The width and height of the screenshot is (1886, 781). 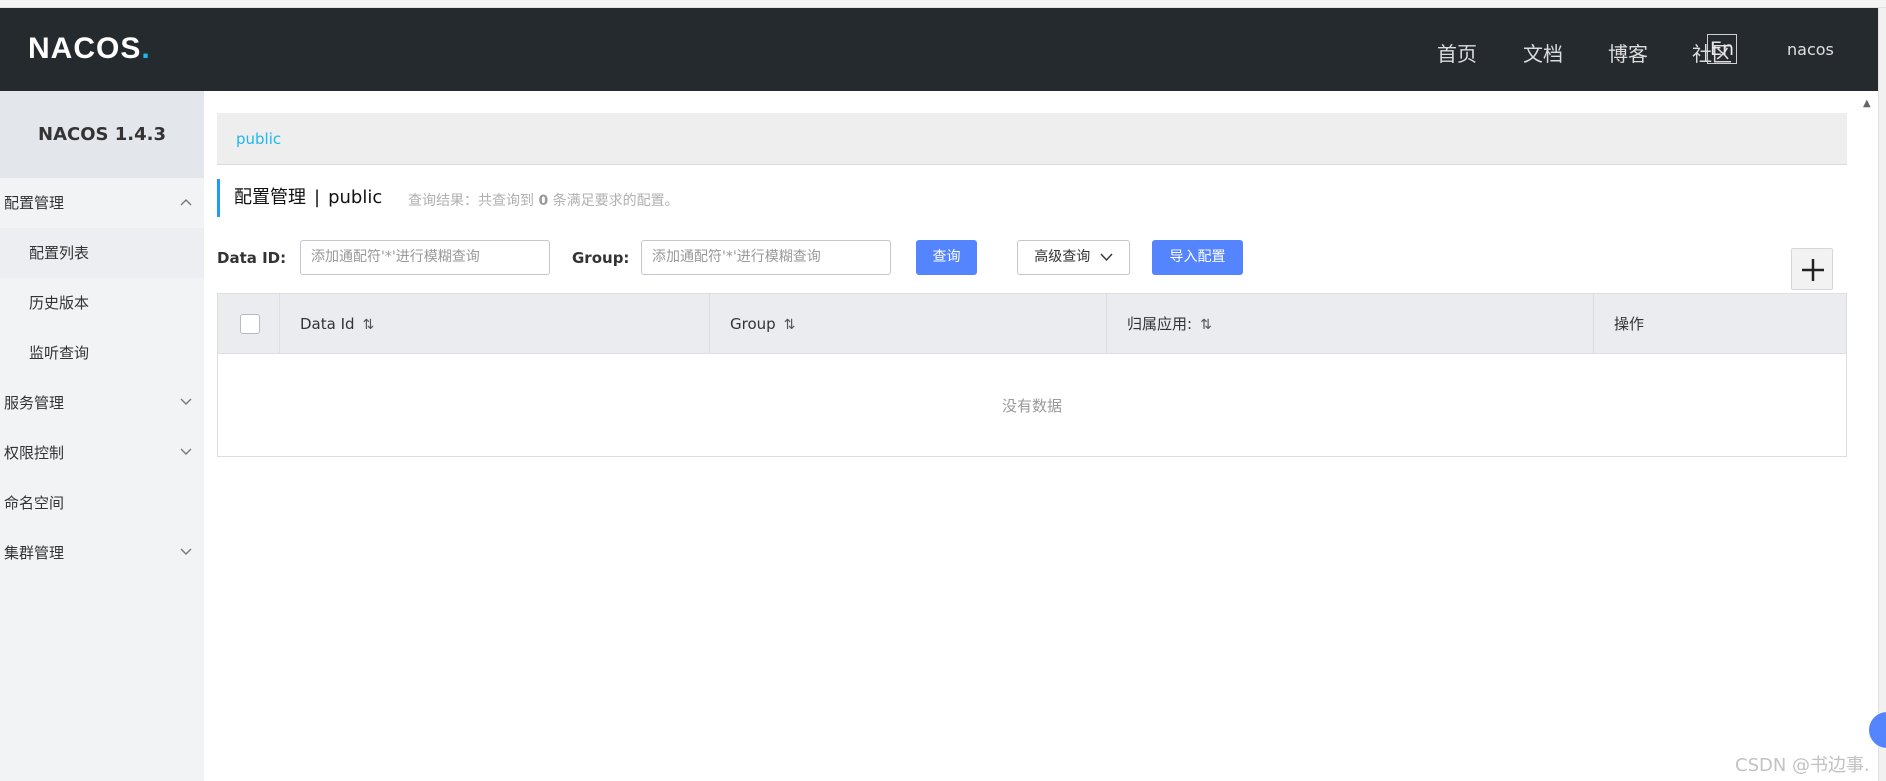 I want to click on menu-group-label: 配置管理, so click(x=34, y=203).